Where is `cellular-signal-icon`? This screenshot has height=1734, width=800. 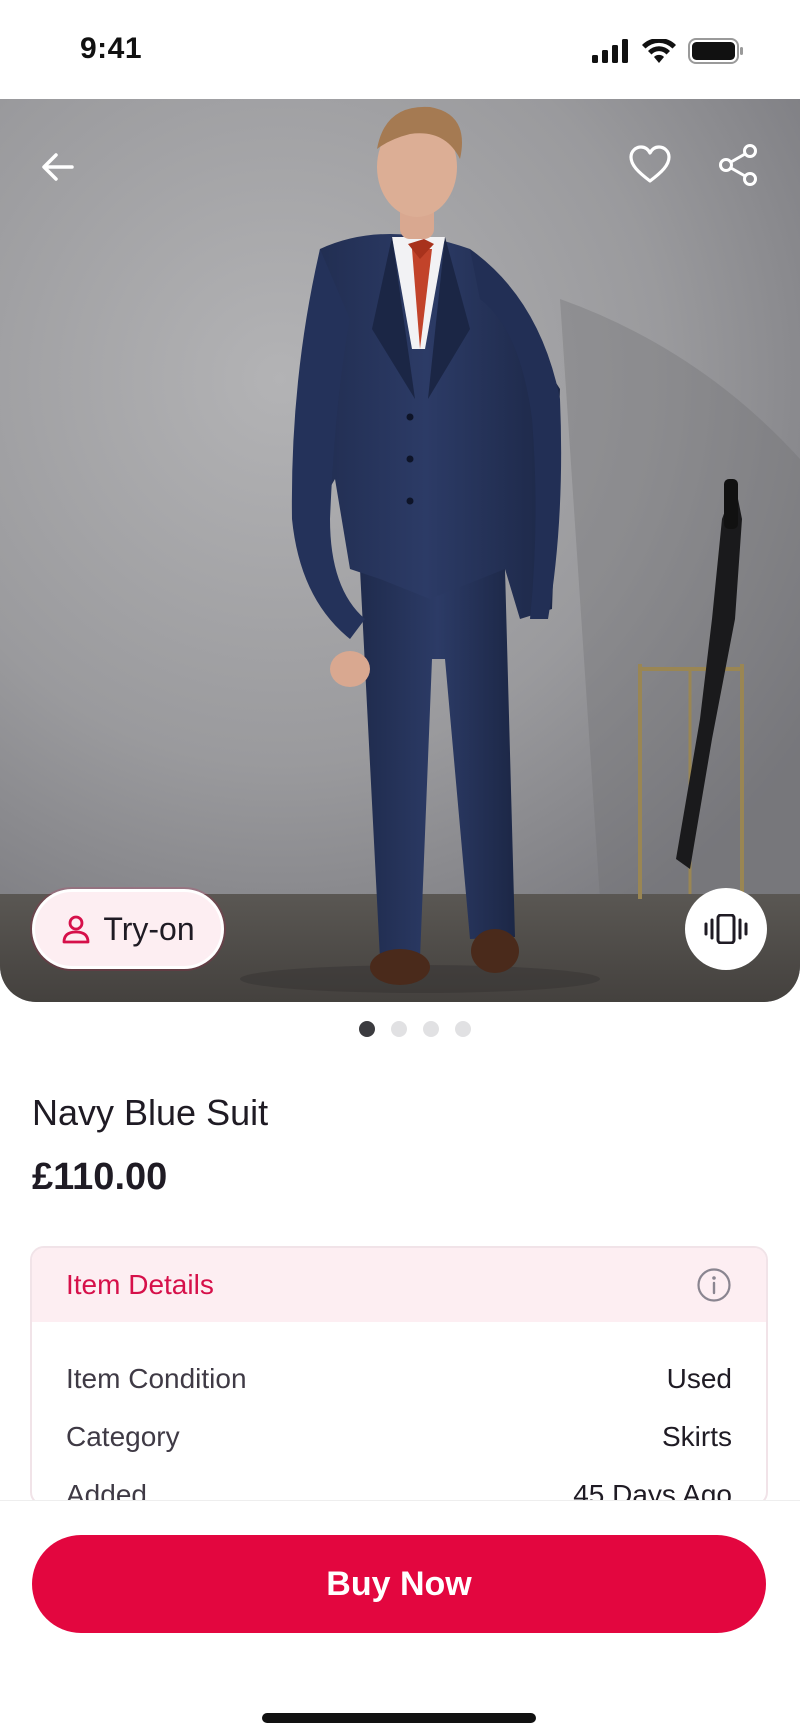 cellular-signal-icon is located at coordinates (610, 51).